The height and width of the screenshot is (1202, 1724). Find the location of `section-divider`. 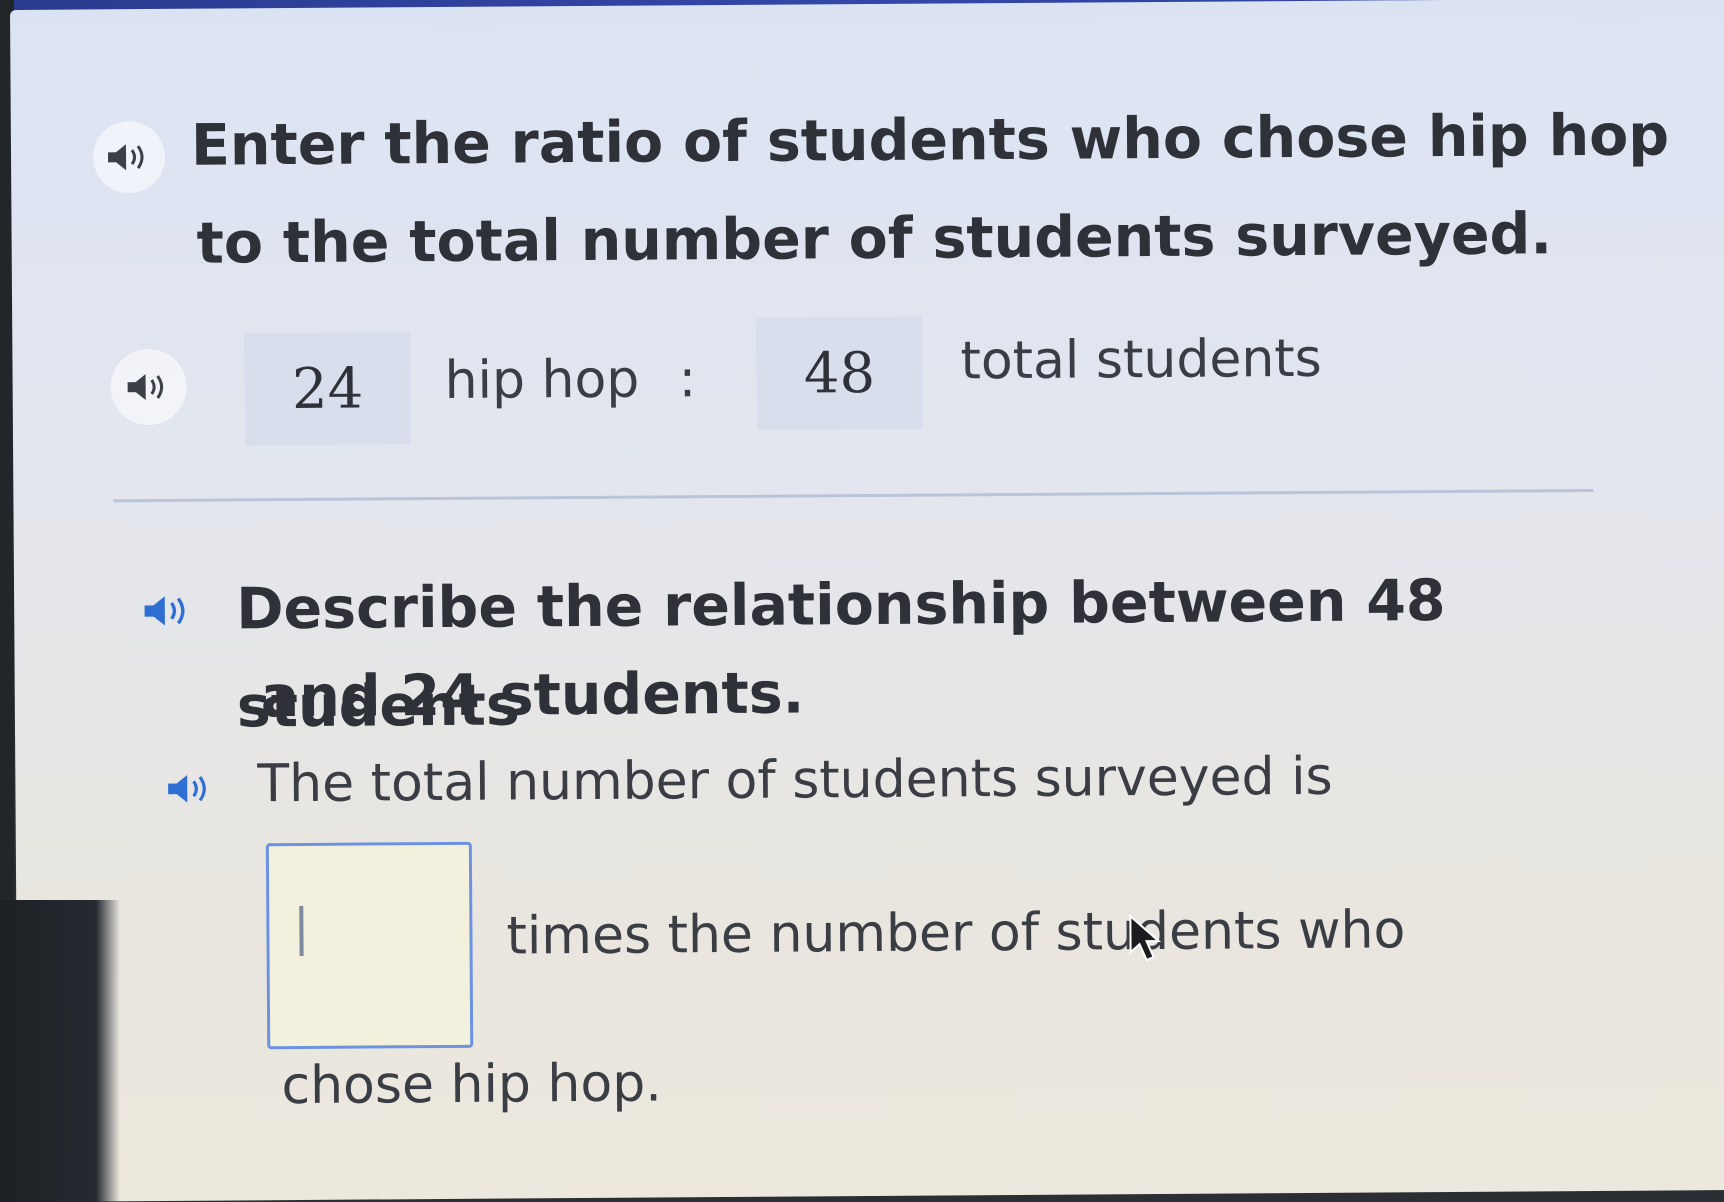

section-divider is located at coordinates (853, 495).